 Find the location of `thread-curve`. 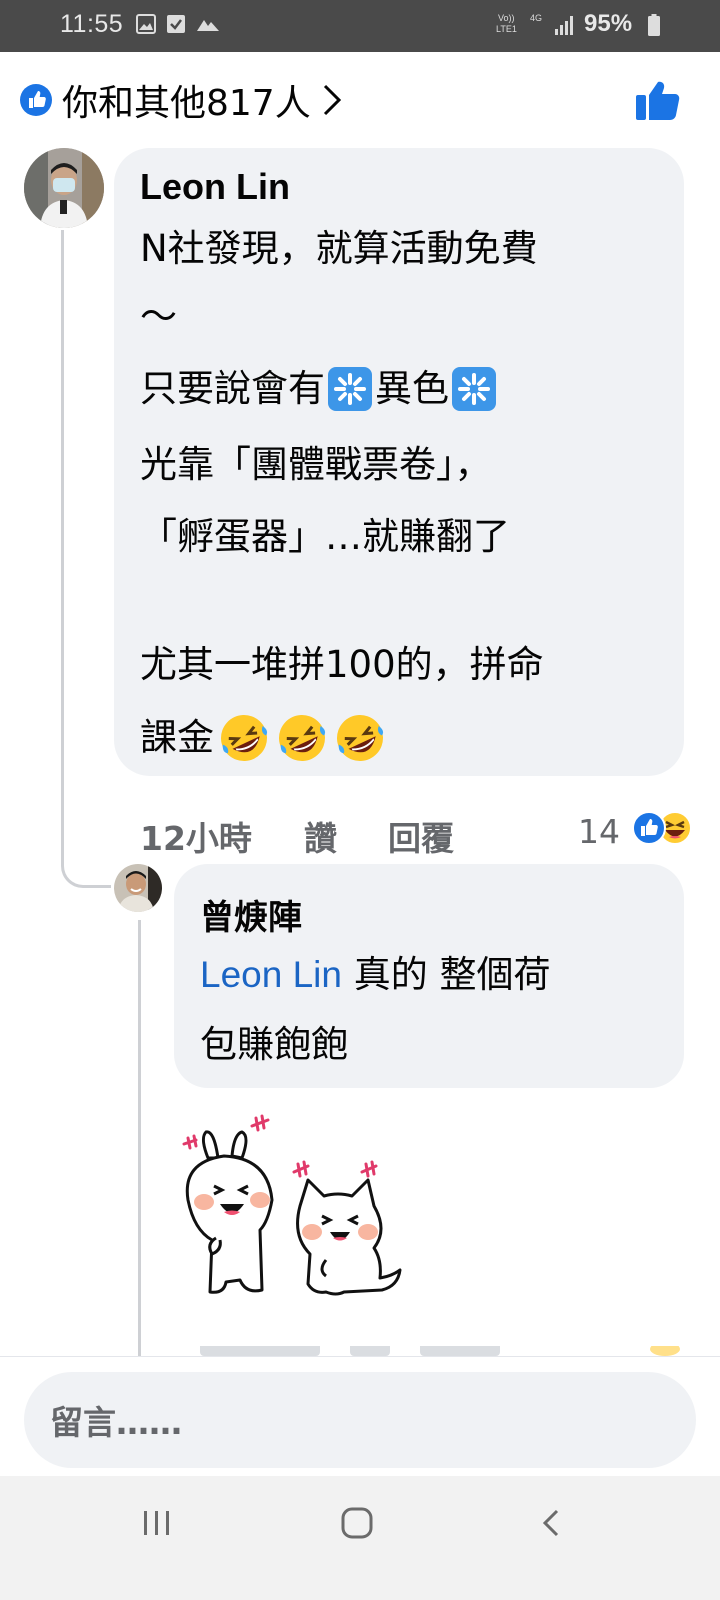

thread-curve is located at coordinates (86, 869).